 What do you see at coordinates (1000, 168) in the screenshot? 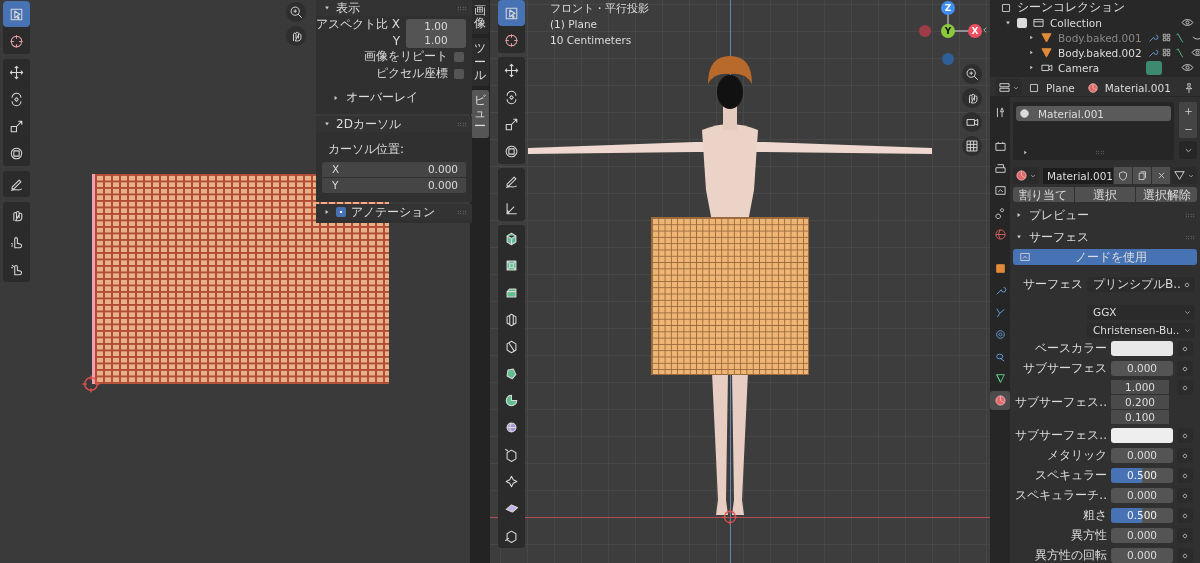
I see `printer-icon` at bounding box center [1000, 168].